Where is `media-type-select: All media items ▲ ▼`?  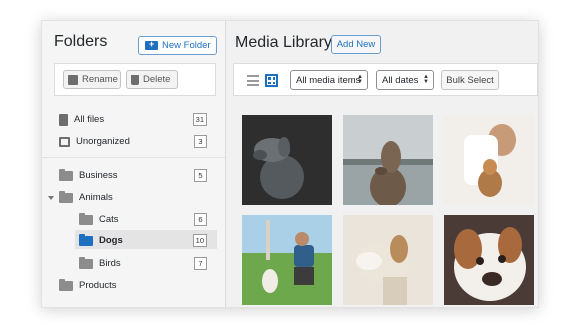 media-type-select: All media items ▲ ▼ is located at coordinates (329, 80).